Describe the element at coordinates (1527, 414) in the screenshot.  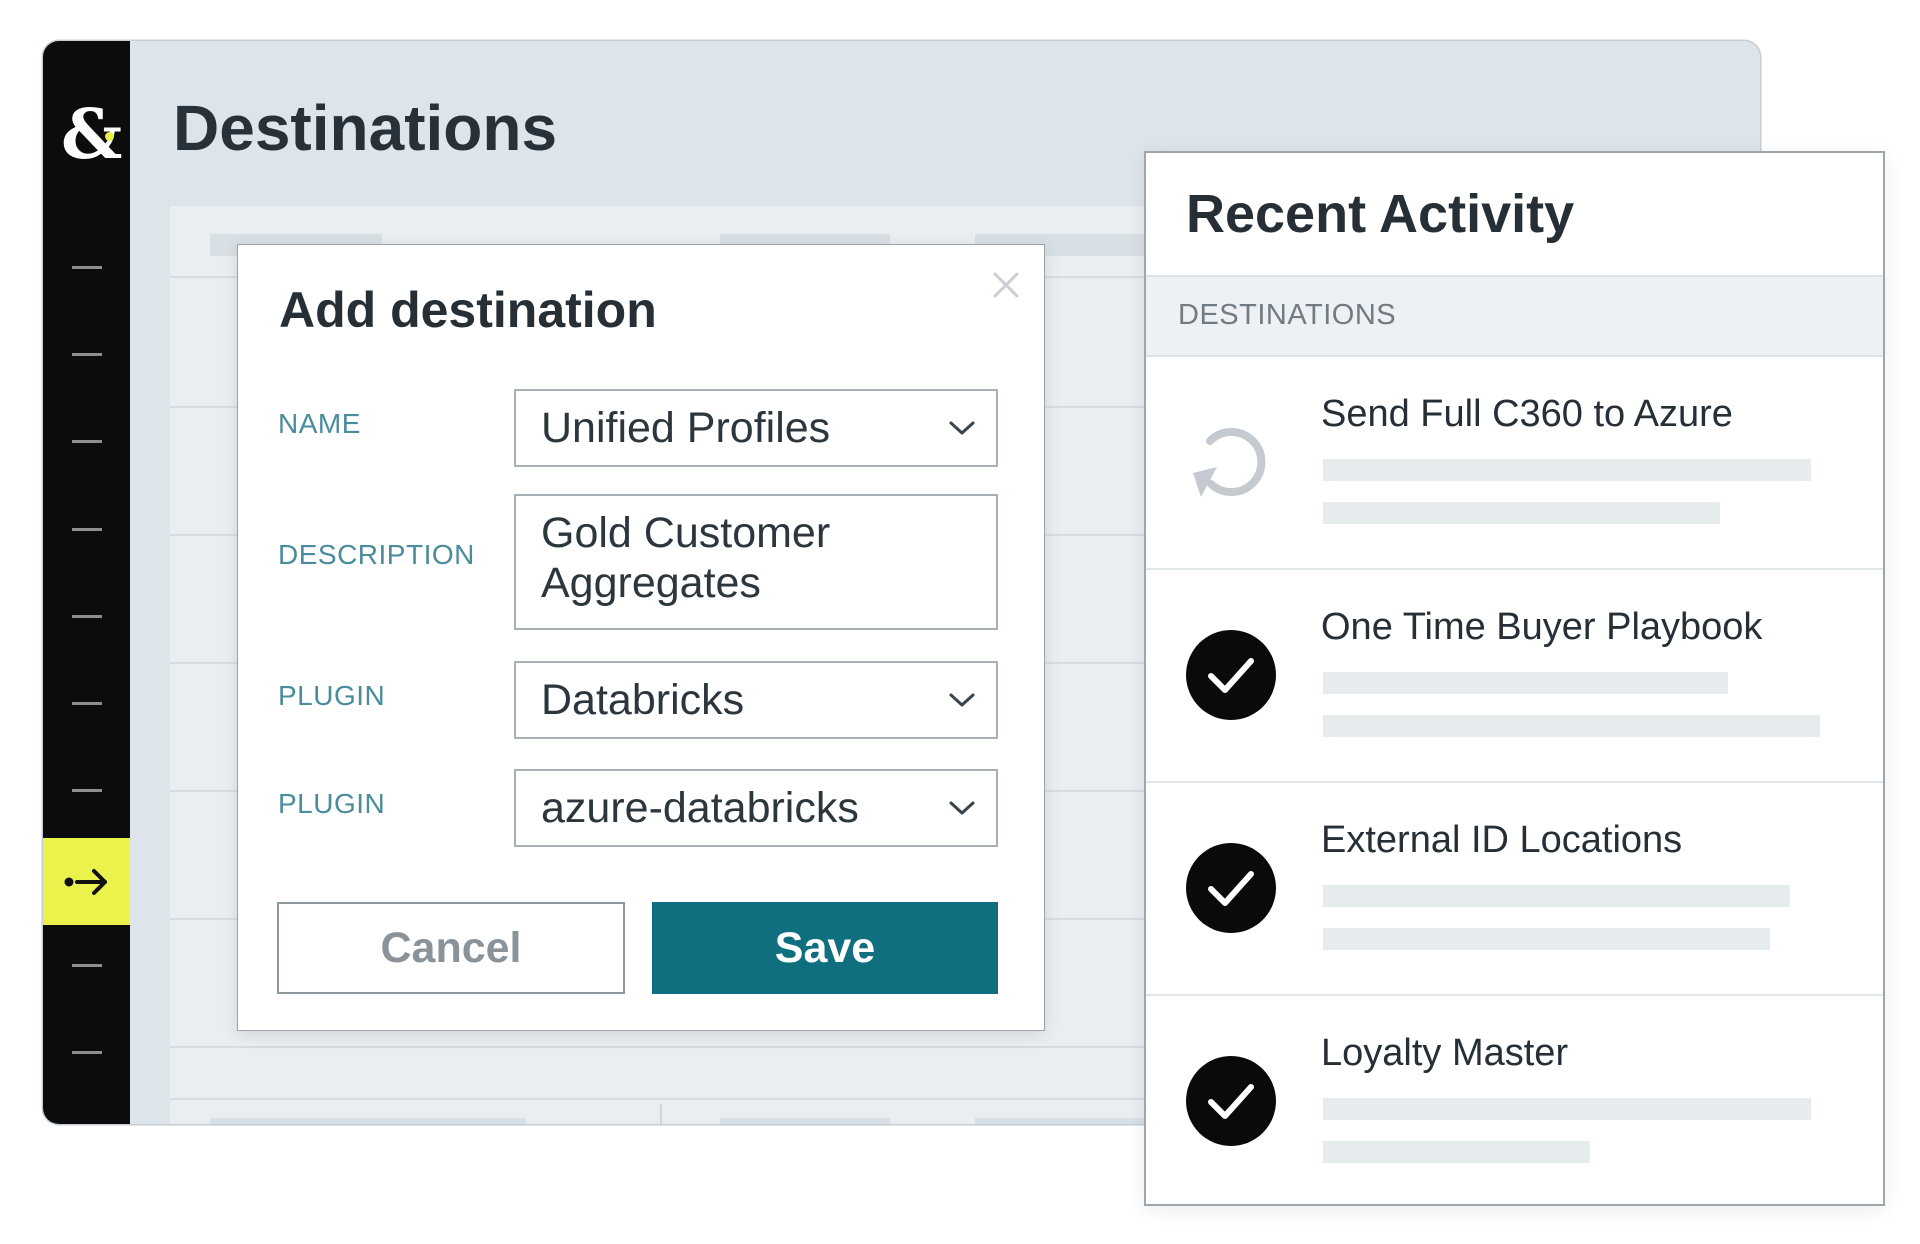
I see `activity-item-name: Send Full C360 to Azure` at that location.